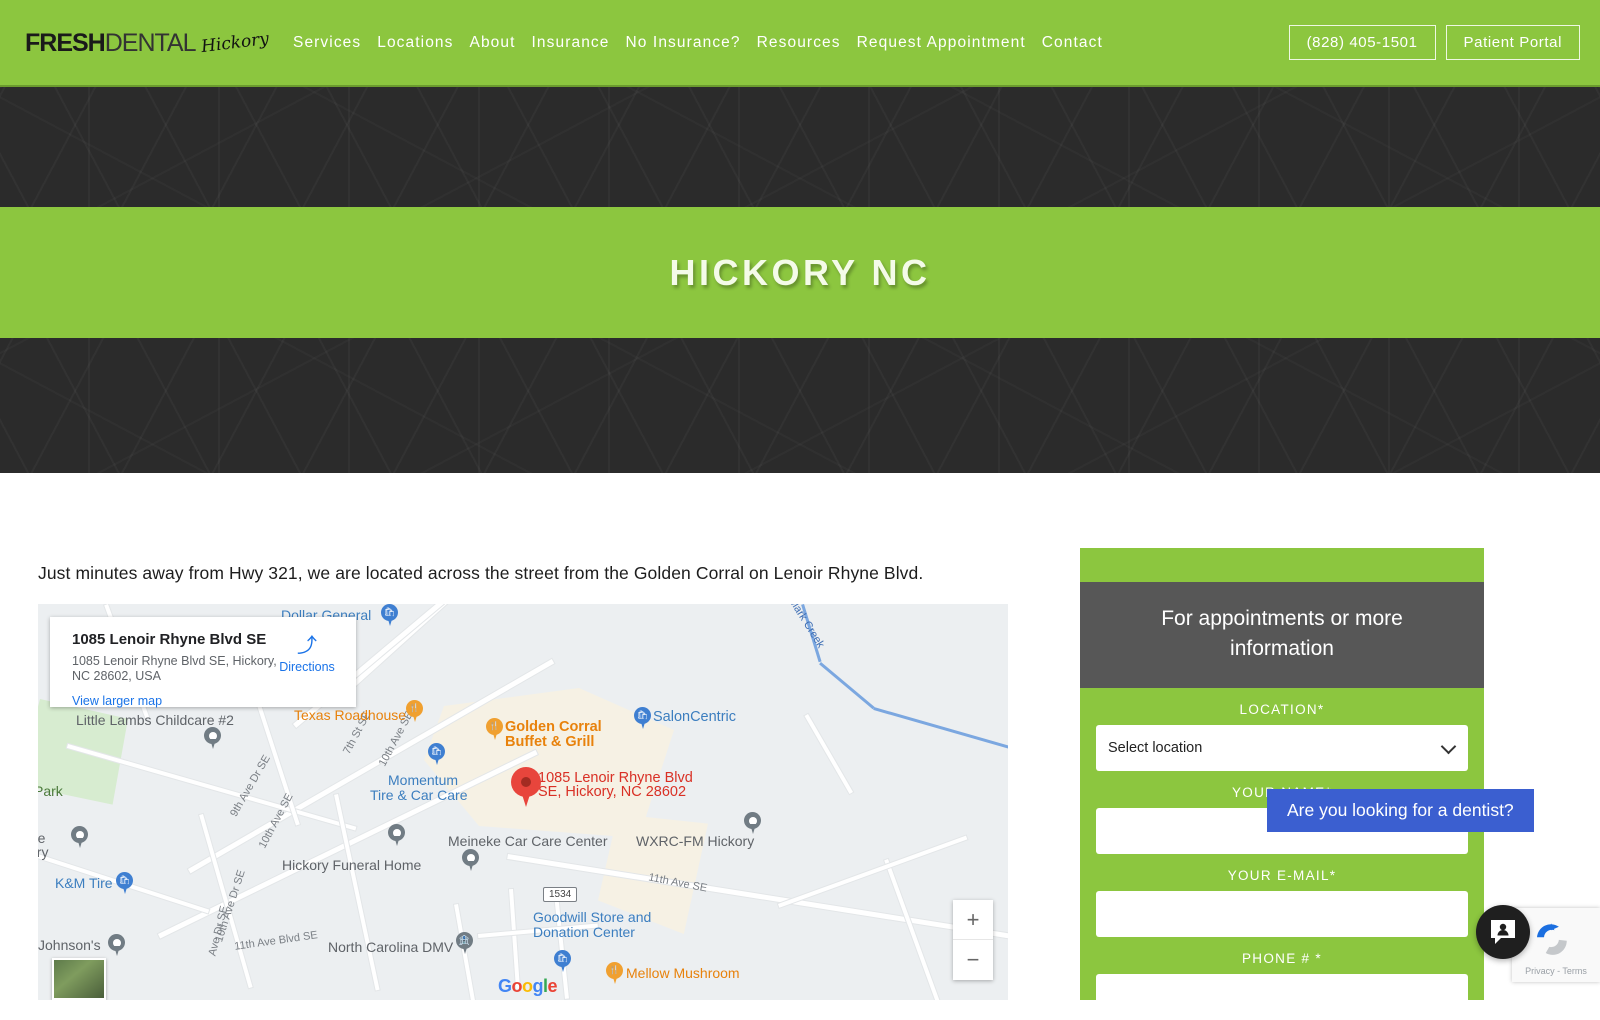  I want to click on map-poi-label: WXRC-FM Hickory, so click(695, 841).